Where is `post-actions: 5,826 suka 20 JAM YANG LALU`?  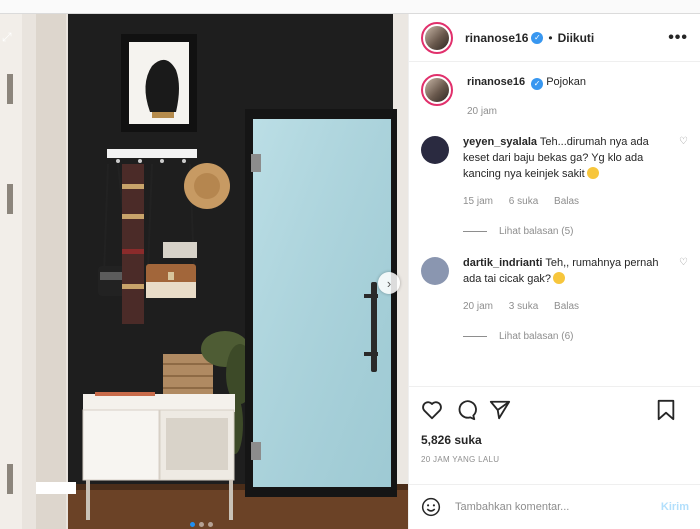 post-actions: 5,826 suka 20 JAM YANG LALU is located at coordinates (554, 425).